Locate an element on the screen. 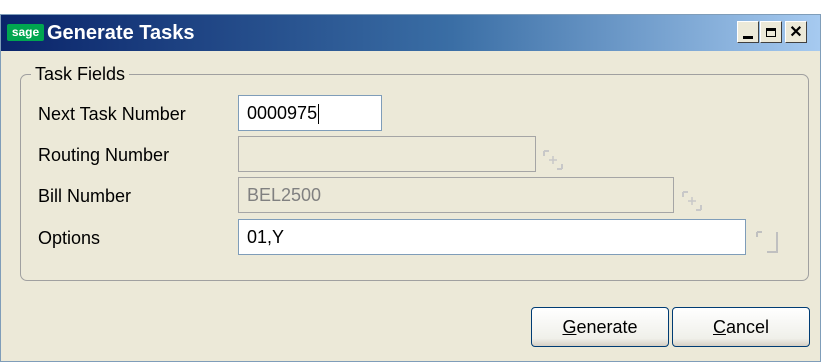 The image size is (821, 362). generate-label: enerate is located at coordinates (607, 327).